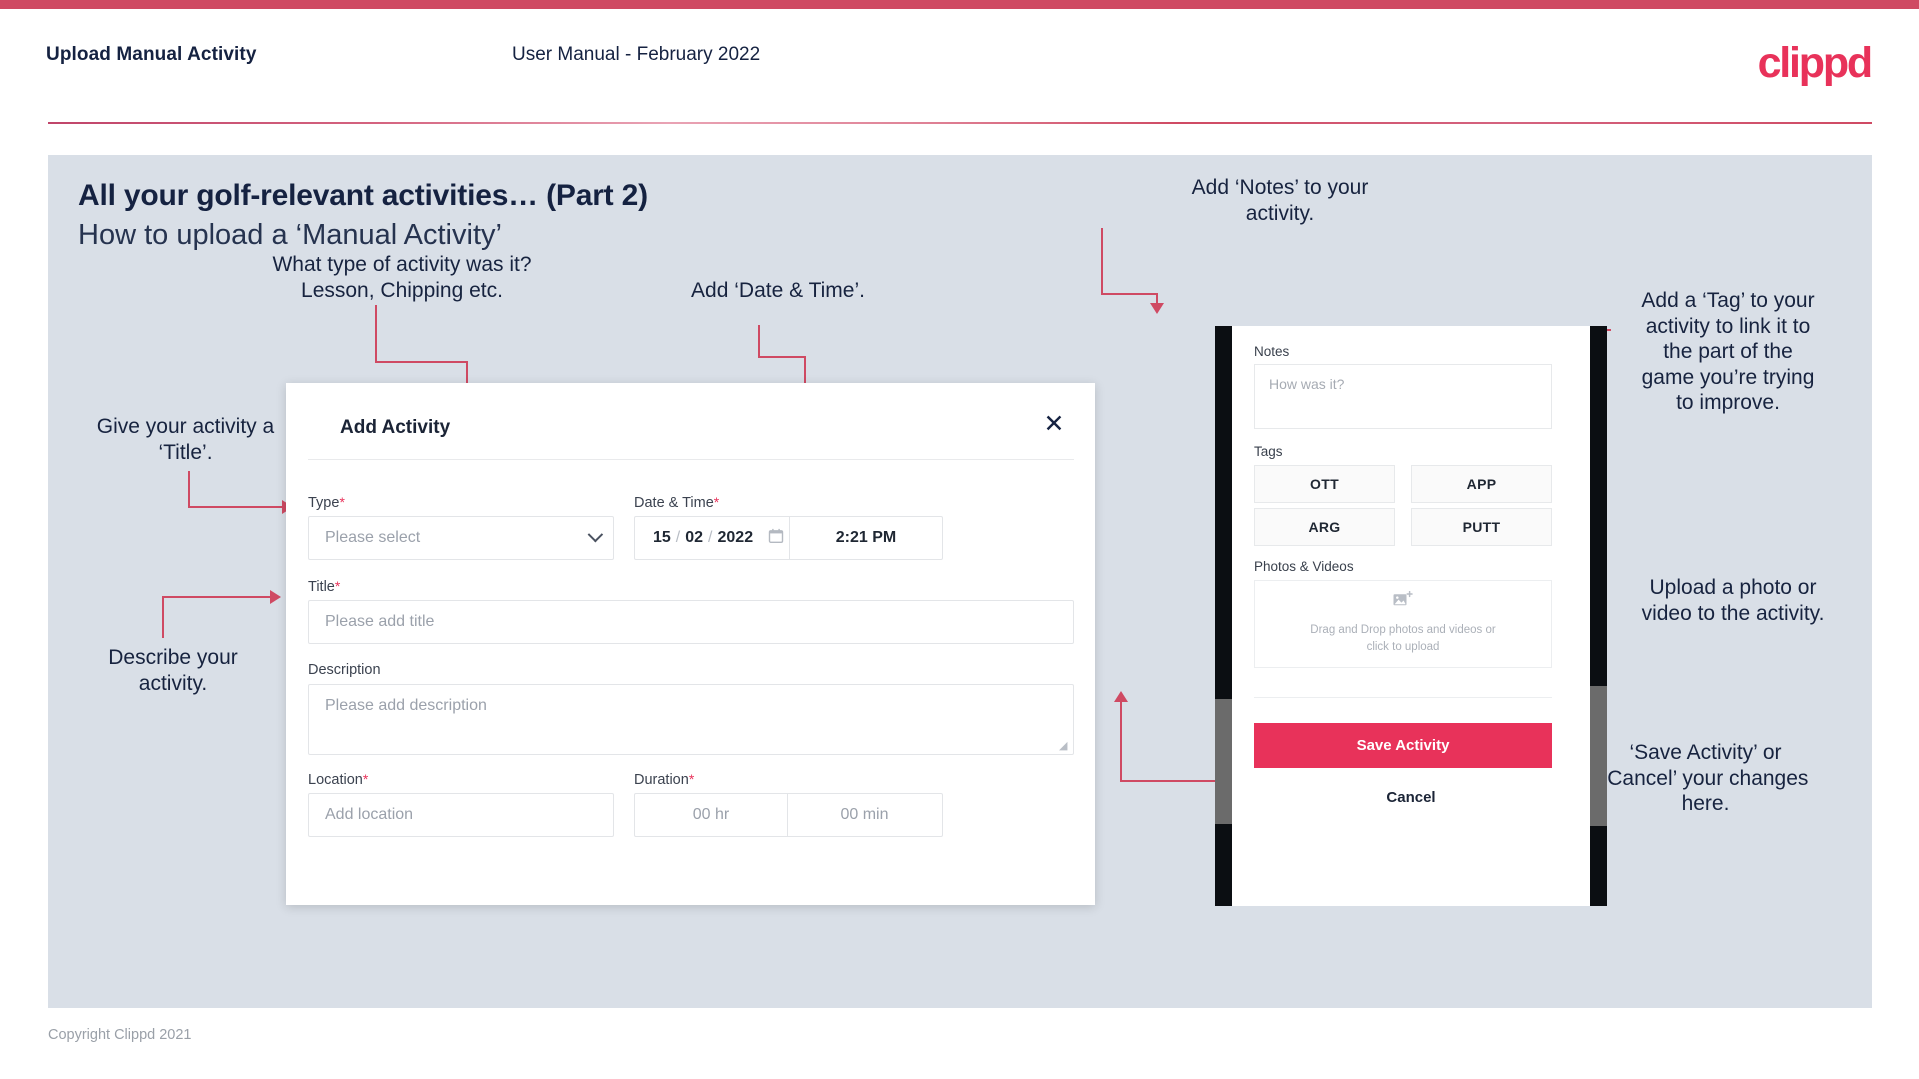  Describe the element at coordinates (344, 670) in the screenshot. I see `description-label: Description` at that location.